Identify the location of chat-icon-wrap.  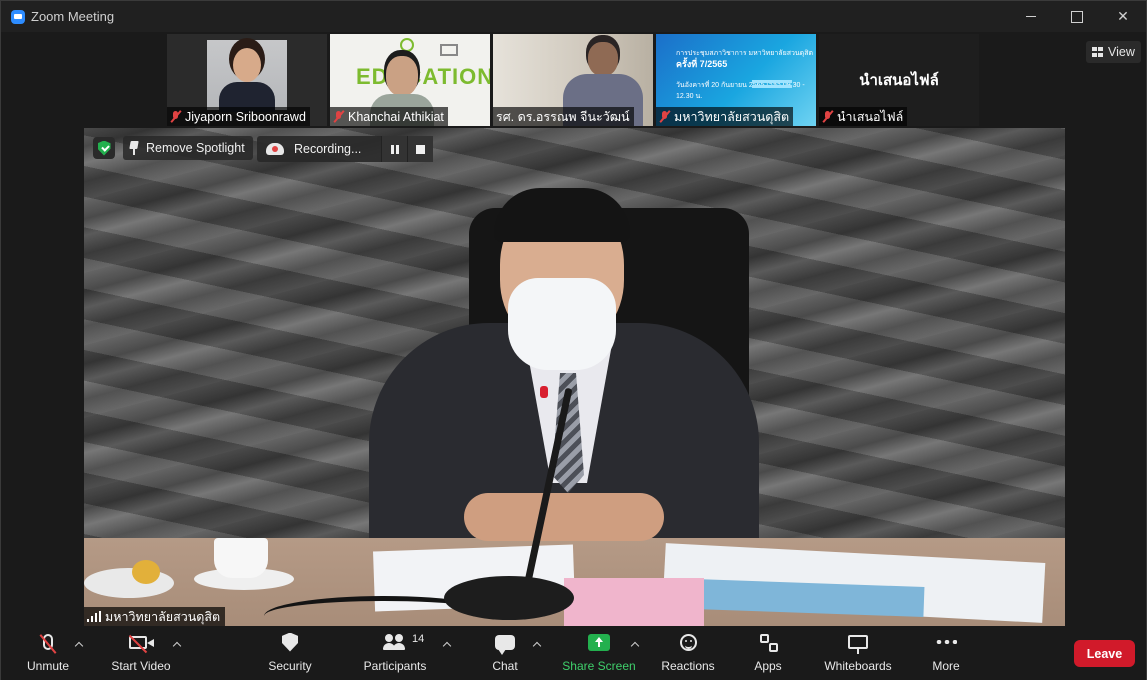
(505, 643).